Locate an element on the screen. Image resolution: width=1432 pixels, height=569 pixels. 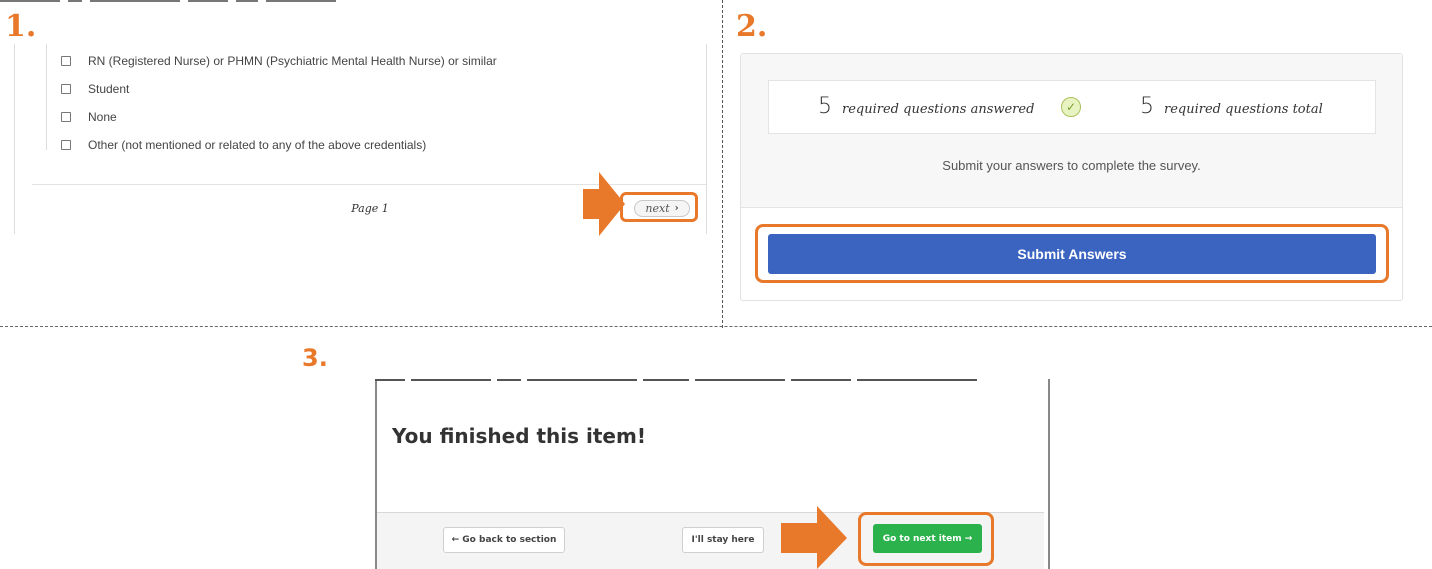
panel1-left-border is located at coordinates (14, 139).